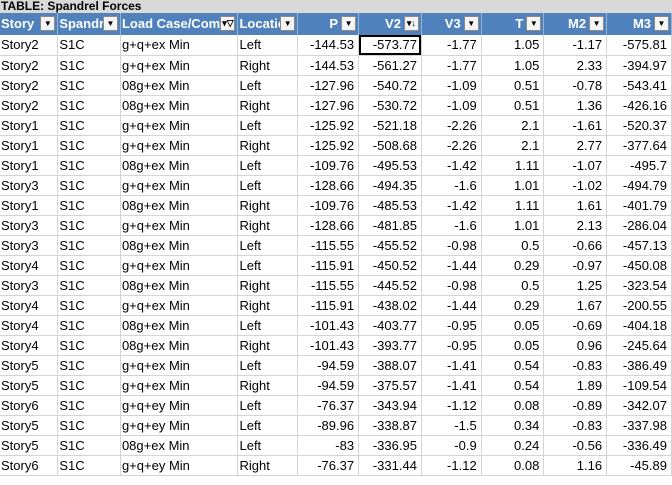  Describe the element at coordinates (575, 305) in the screenshot. I see `table-cell: 1.67` at that location.